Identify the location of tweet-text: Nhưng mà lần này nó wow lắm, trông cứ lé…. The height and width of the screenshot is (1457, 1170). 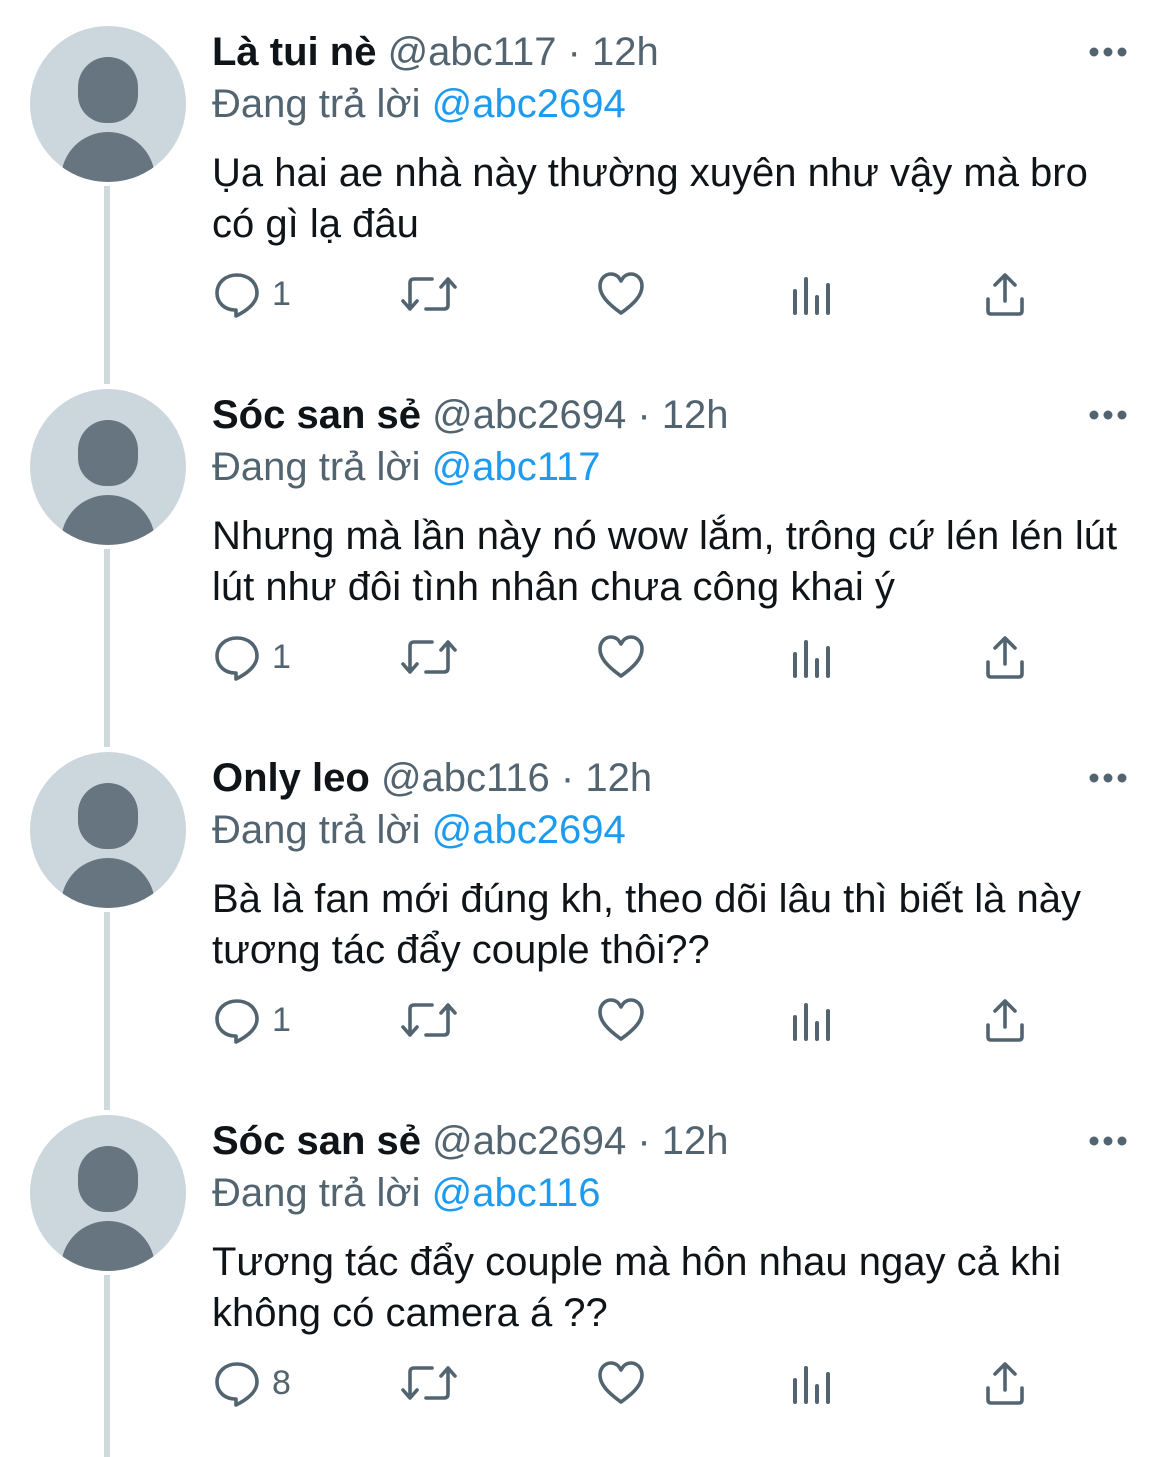
(665, 561).